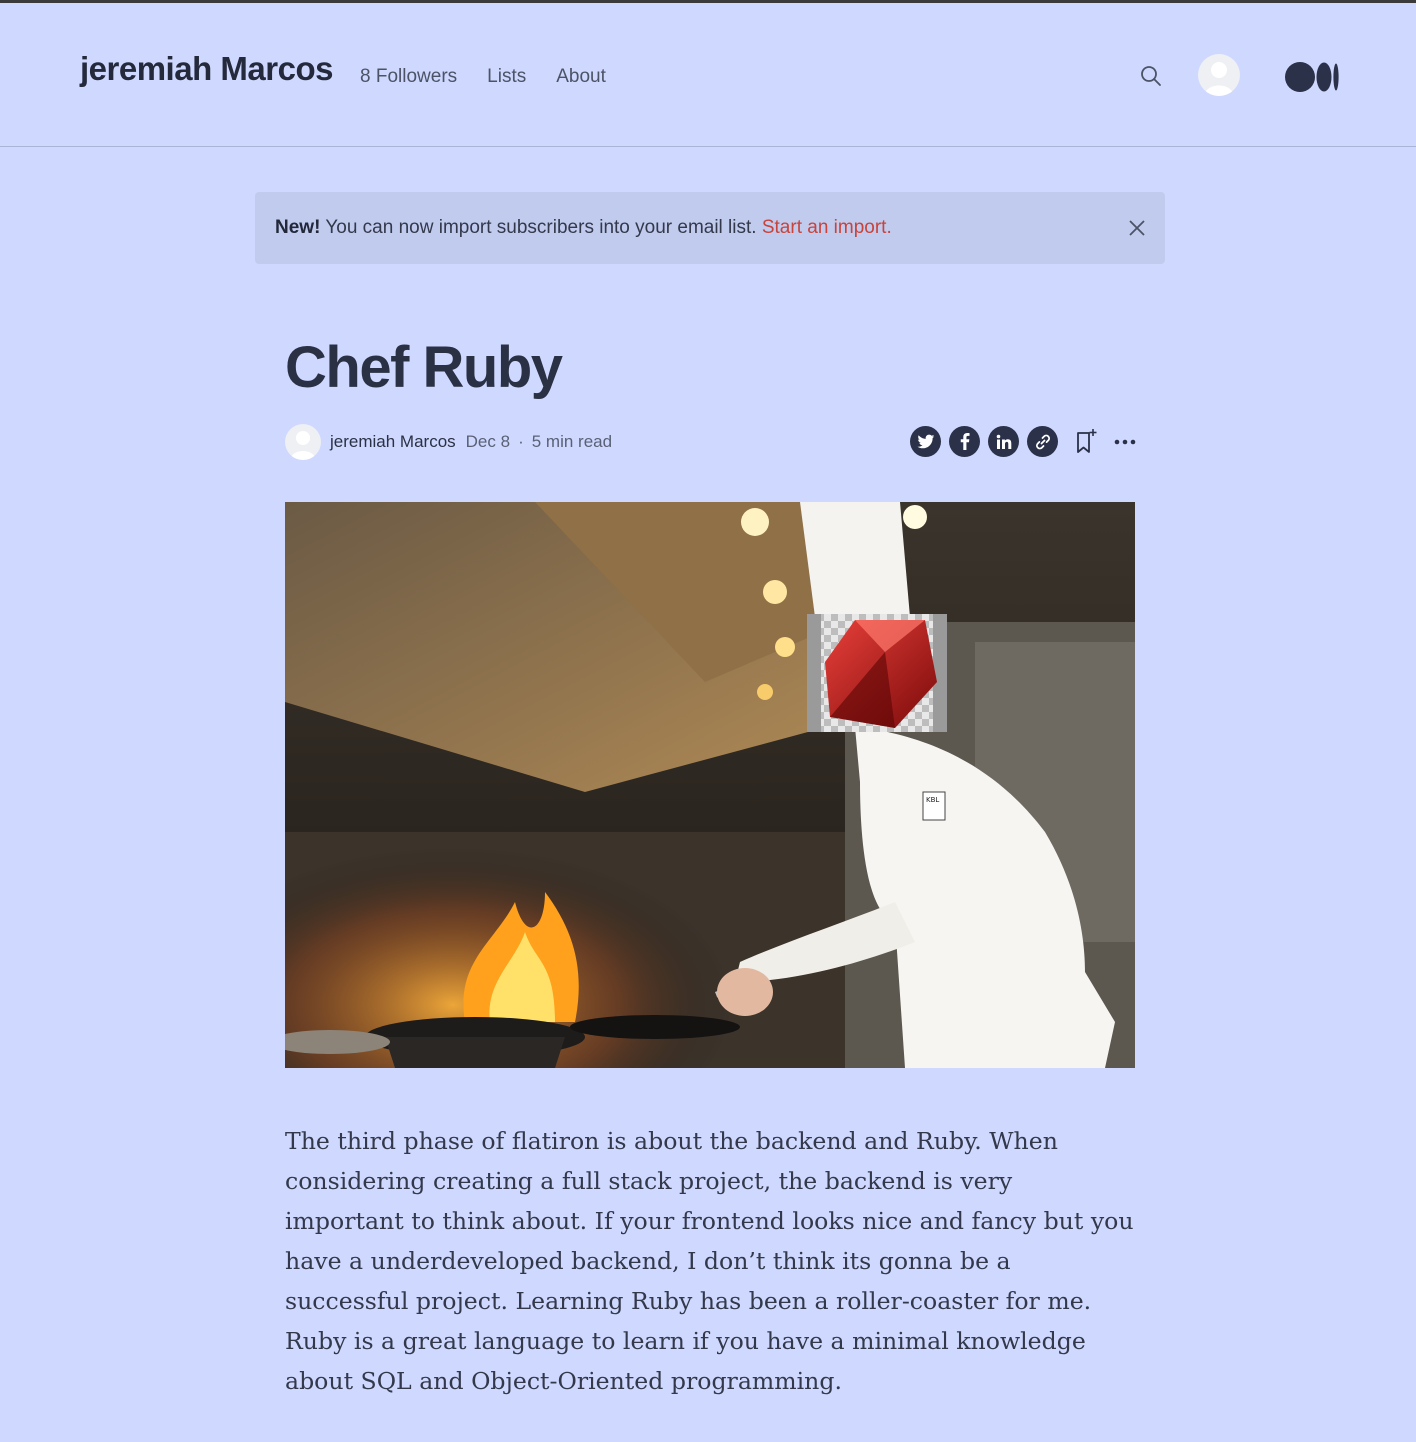 This screenshot has height=1442, width=1416. What do you see at coordinates (393, 442) in the screenshot?
I see `author-name: jeremiah Marcos` at bounding box center [393, 442].